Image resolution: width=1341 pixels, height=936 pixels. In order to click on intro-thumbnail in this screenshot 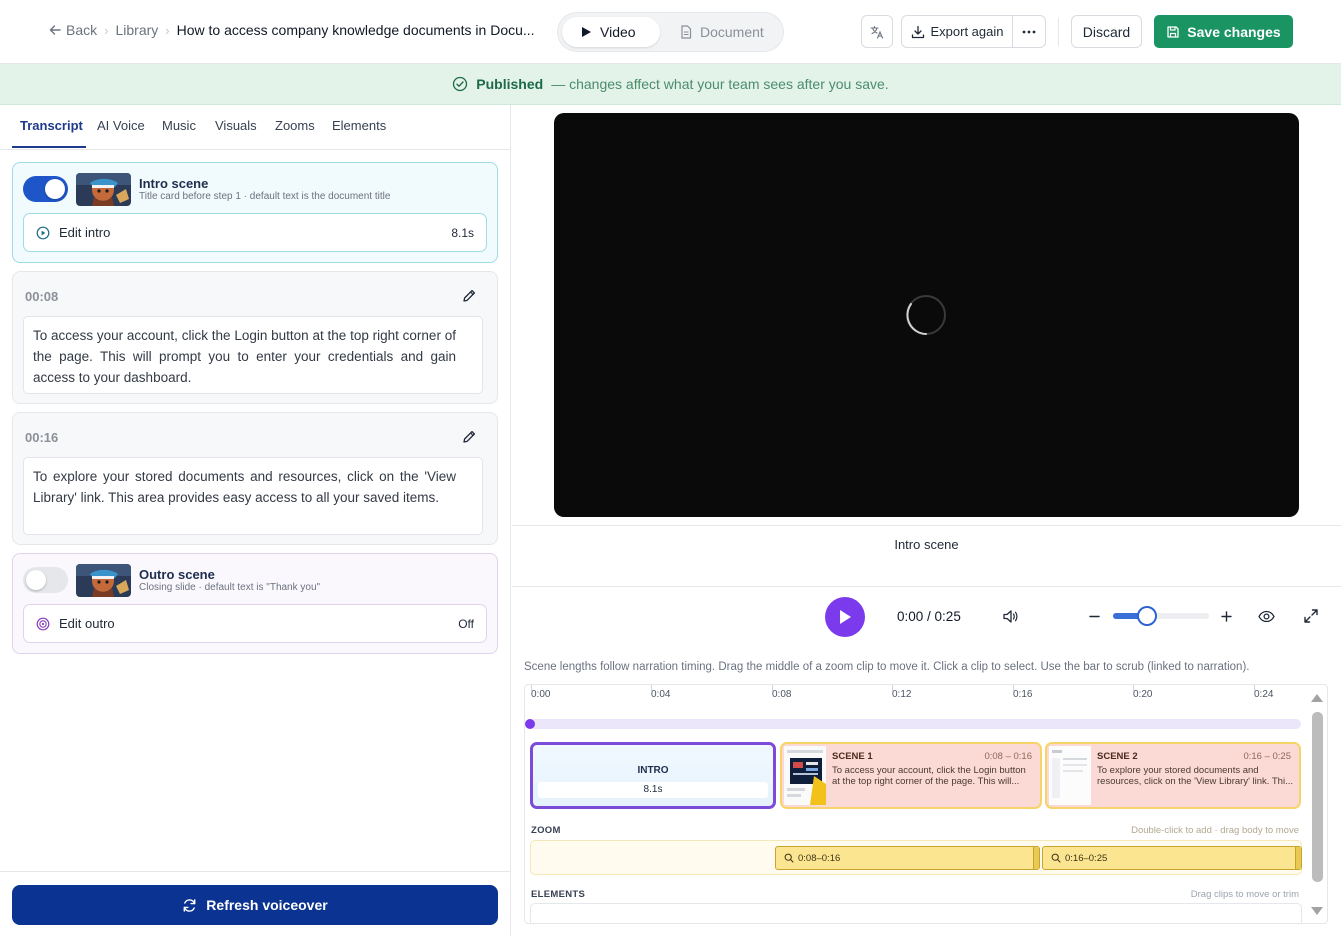, I will do `click(103, 189)`.